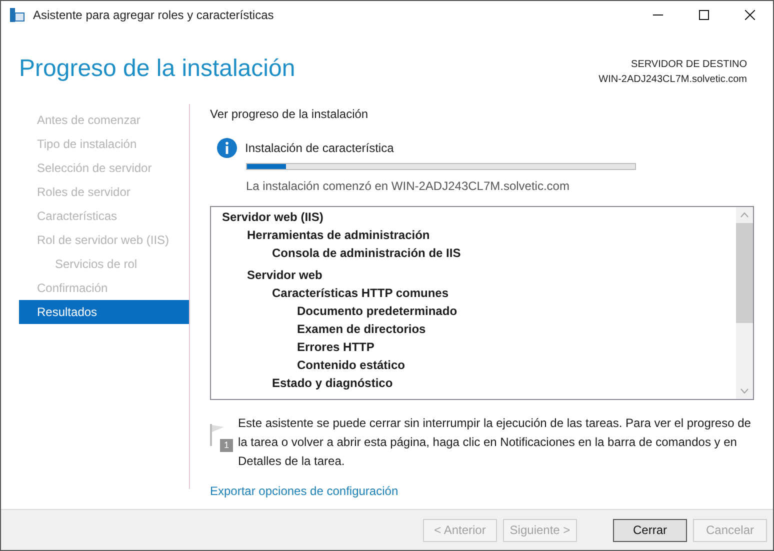  I want to click on wizard-button: Cerrar, so click(650, 530).